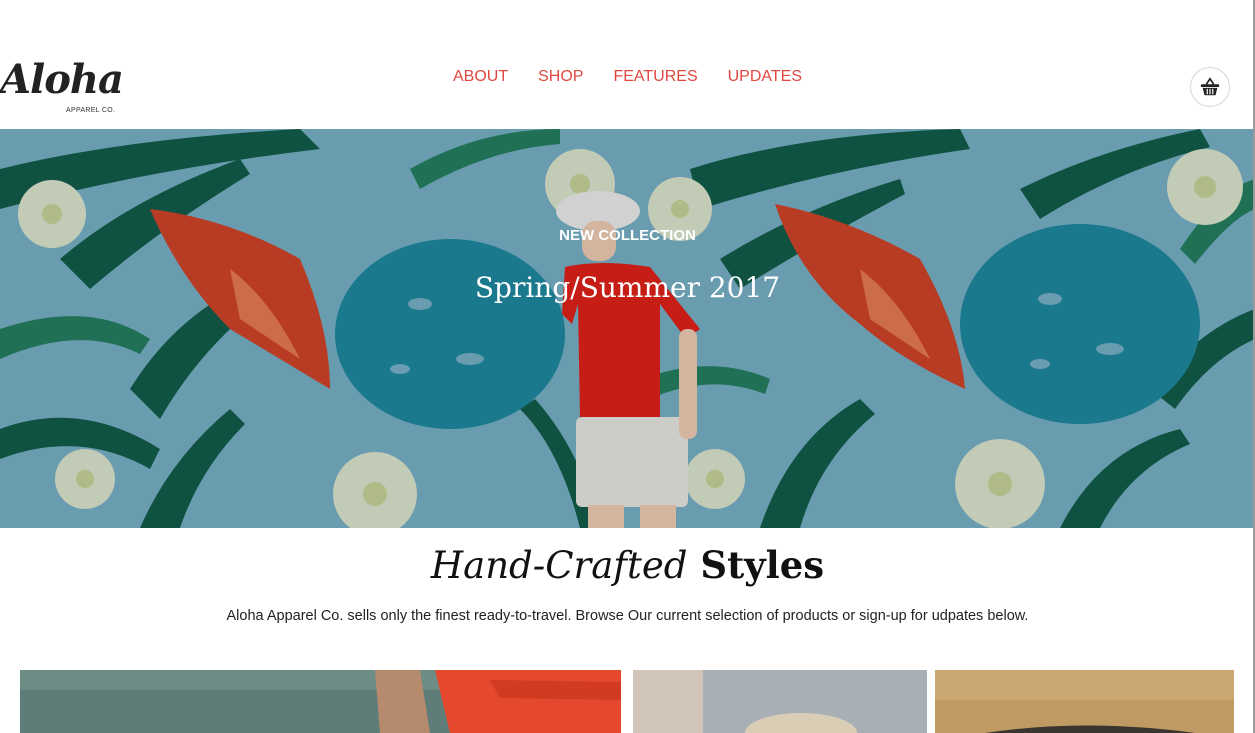 The height and width of the screenshot is (733, 1255). Describe the element at coordinates (627, 287) in the screenshot. I see `hero-title: Spring/Summer 2017` at that location.